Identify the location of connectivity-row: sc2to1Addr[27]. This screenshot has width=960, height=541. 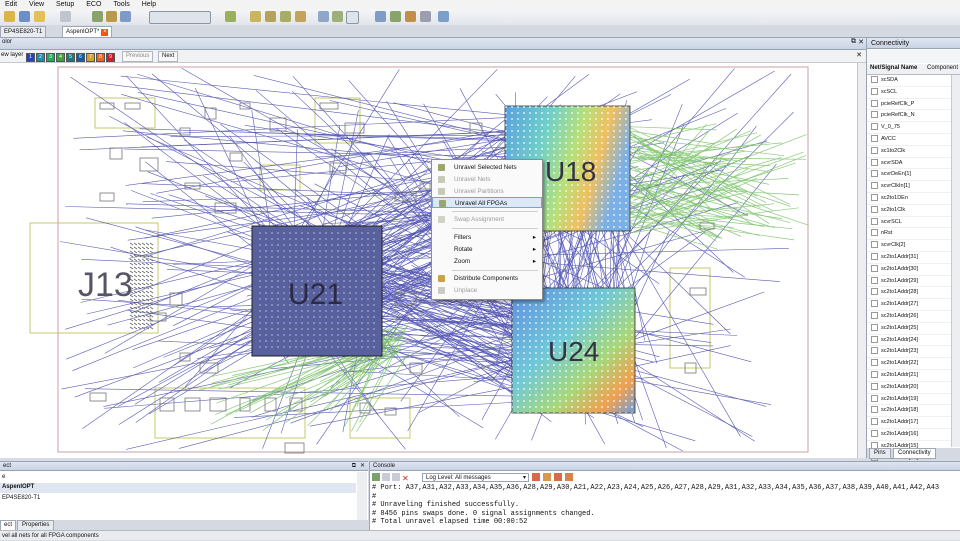
(913, 305).